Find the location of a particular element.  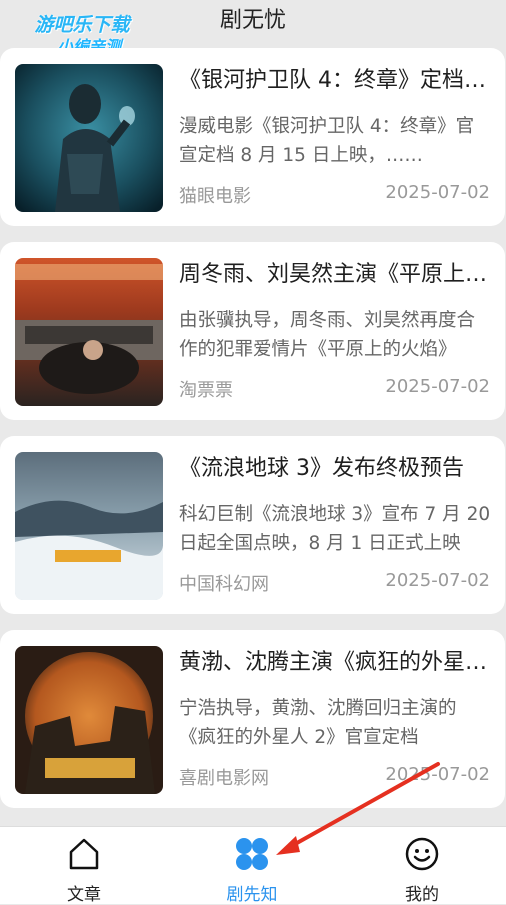

tab-mine: 我的 is located at coordinates (422, 866).